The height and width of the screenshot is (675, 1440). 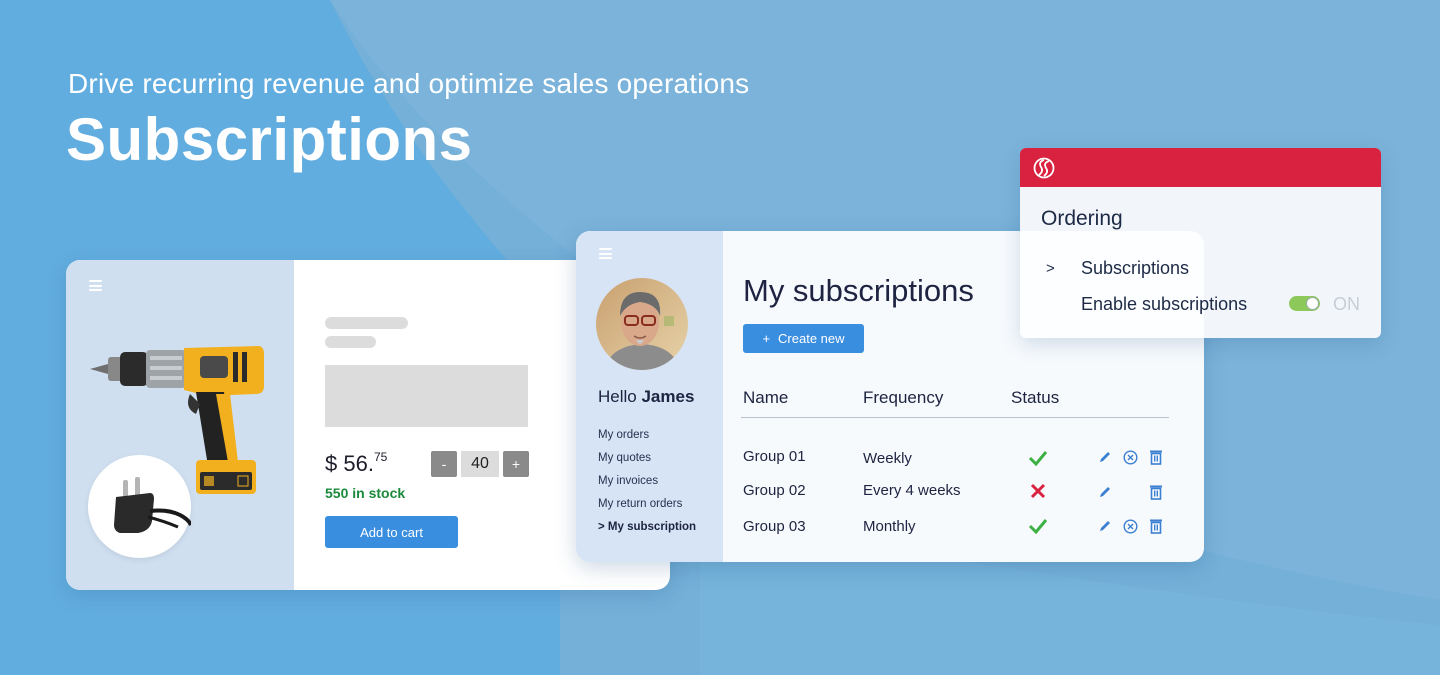 I want to click on description-skeleton, so click(x=426, y=396).